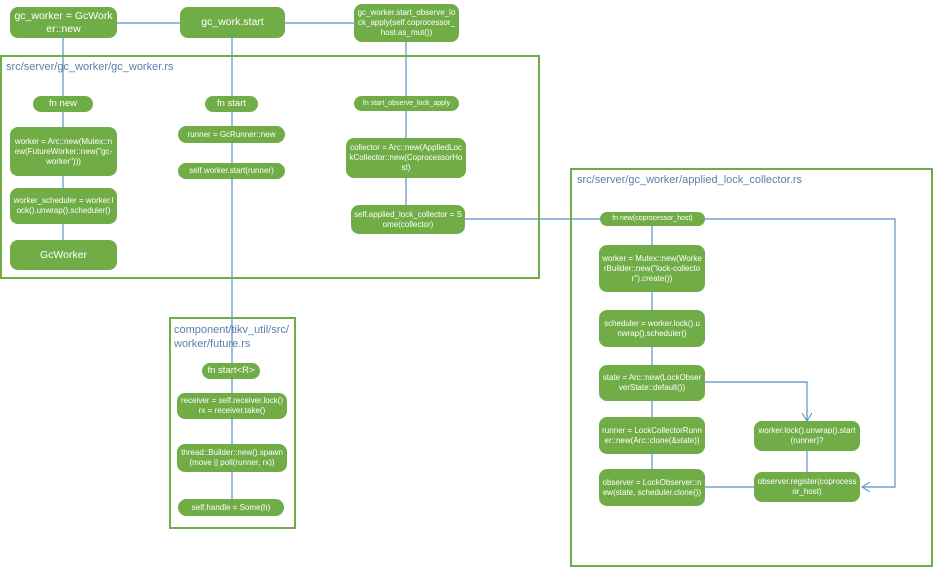 Image resolution: width=934 pixels, height=579 pixels. What do you see at coordinates (652, 219) in the screenshot?
I see `node-fn-new-coprocessor-host: fn new(coprocessor_host)` at bounding box center [652, 219].